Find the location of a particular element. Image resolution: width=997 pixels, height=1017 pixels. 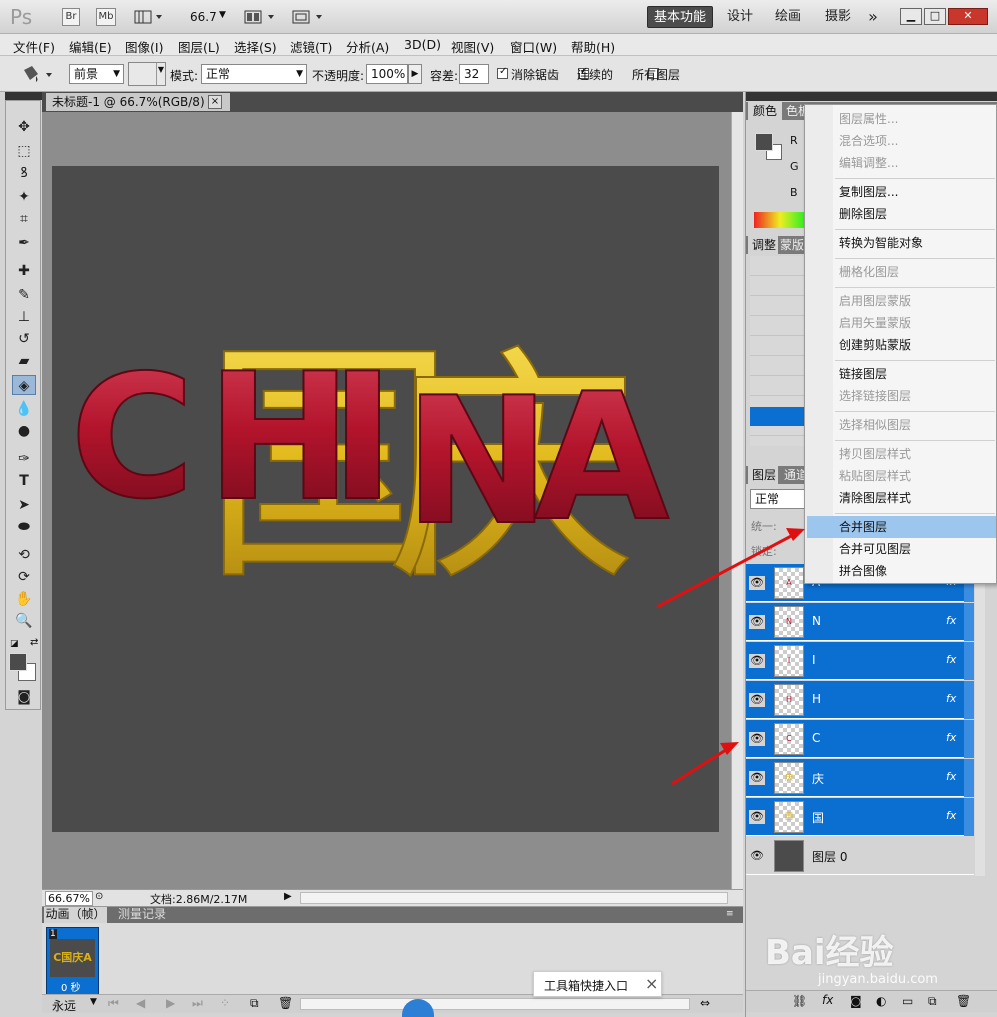

zoom-level: 66.7 is located at coordinates (203, 17).